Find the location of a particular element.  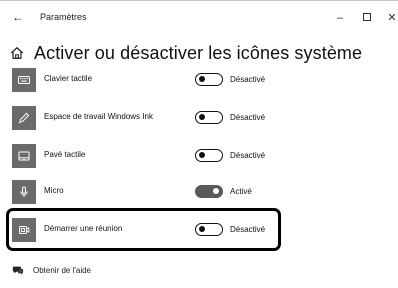

setting-row-windows-ink: Espace de travail Windows Ink Désactivé is located at coordinates (152, 118).